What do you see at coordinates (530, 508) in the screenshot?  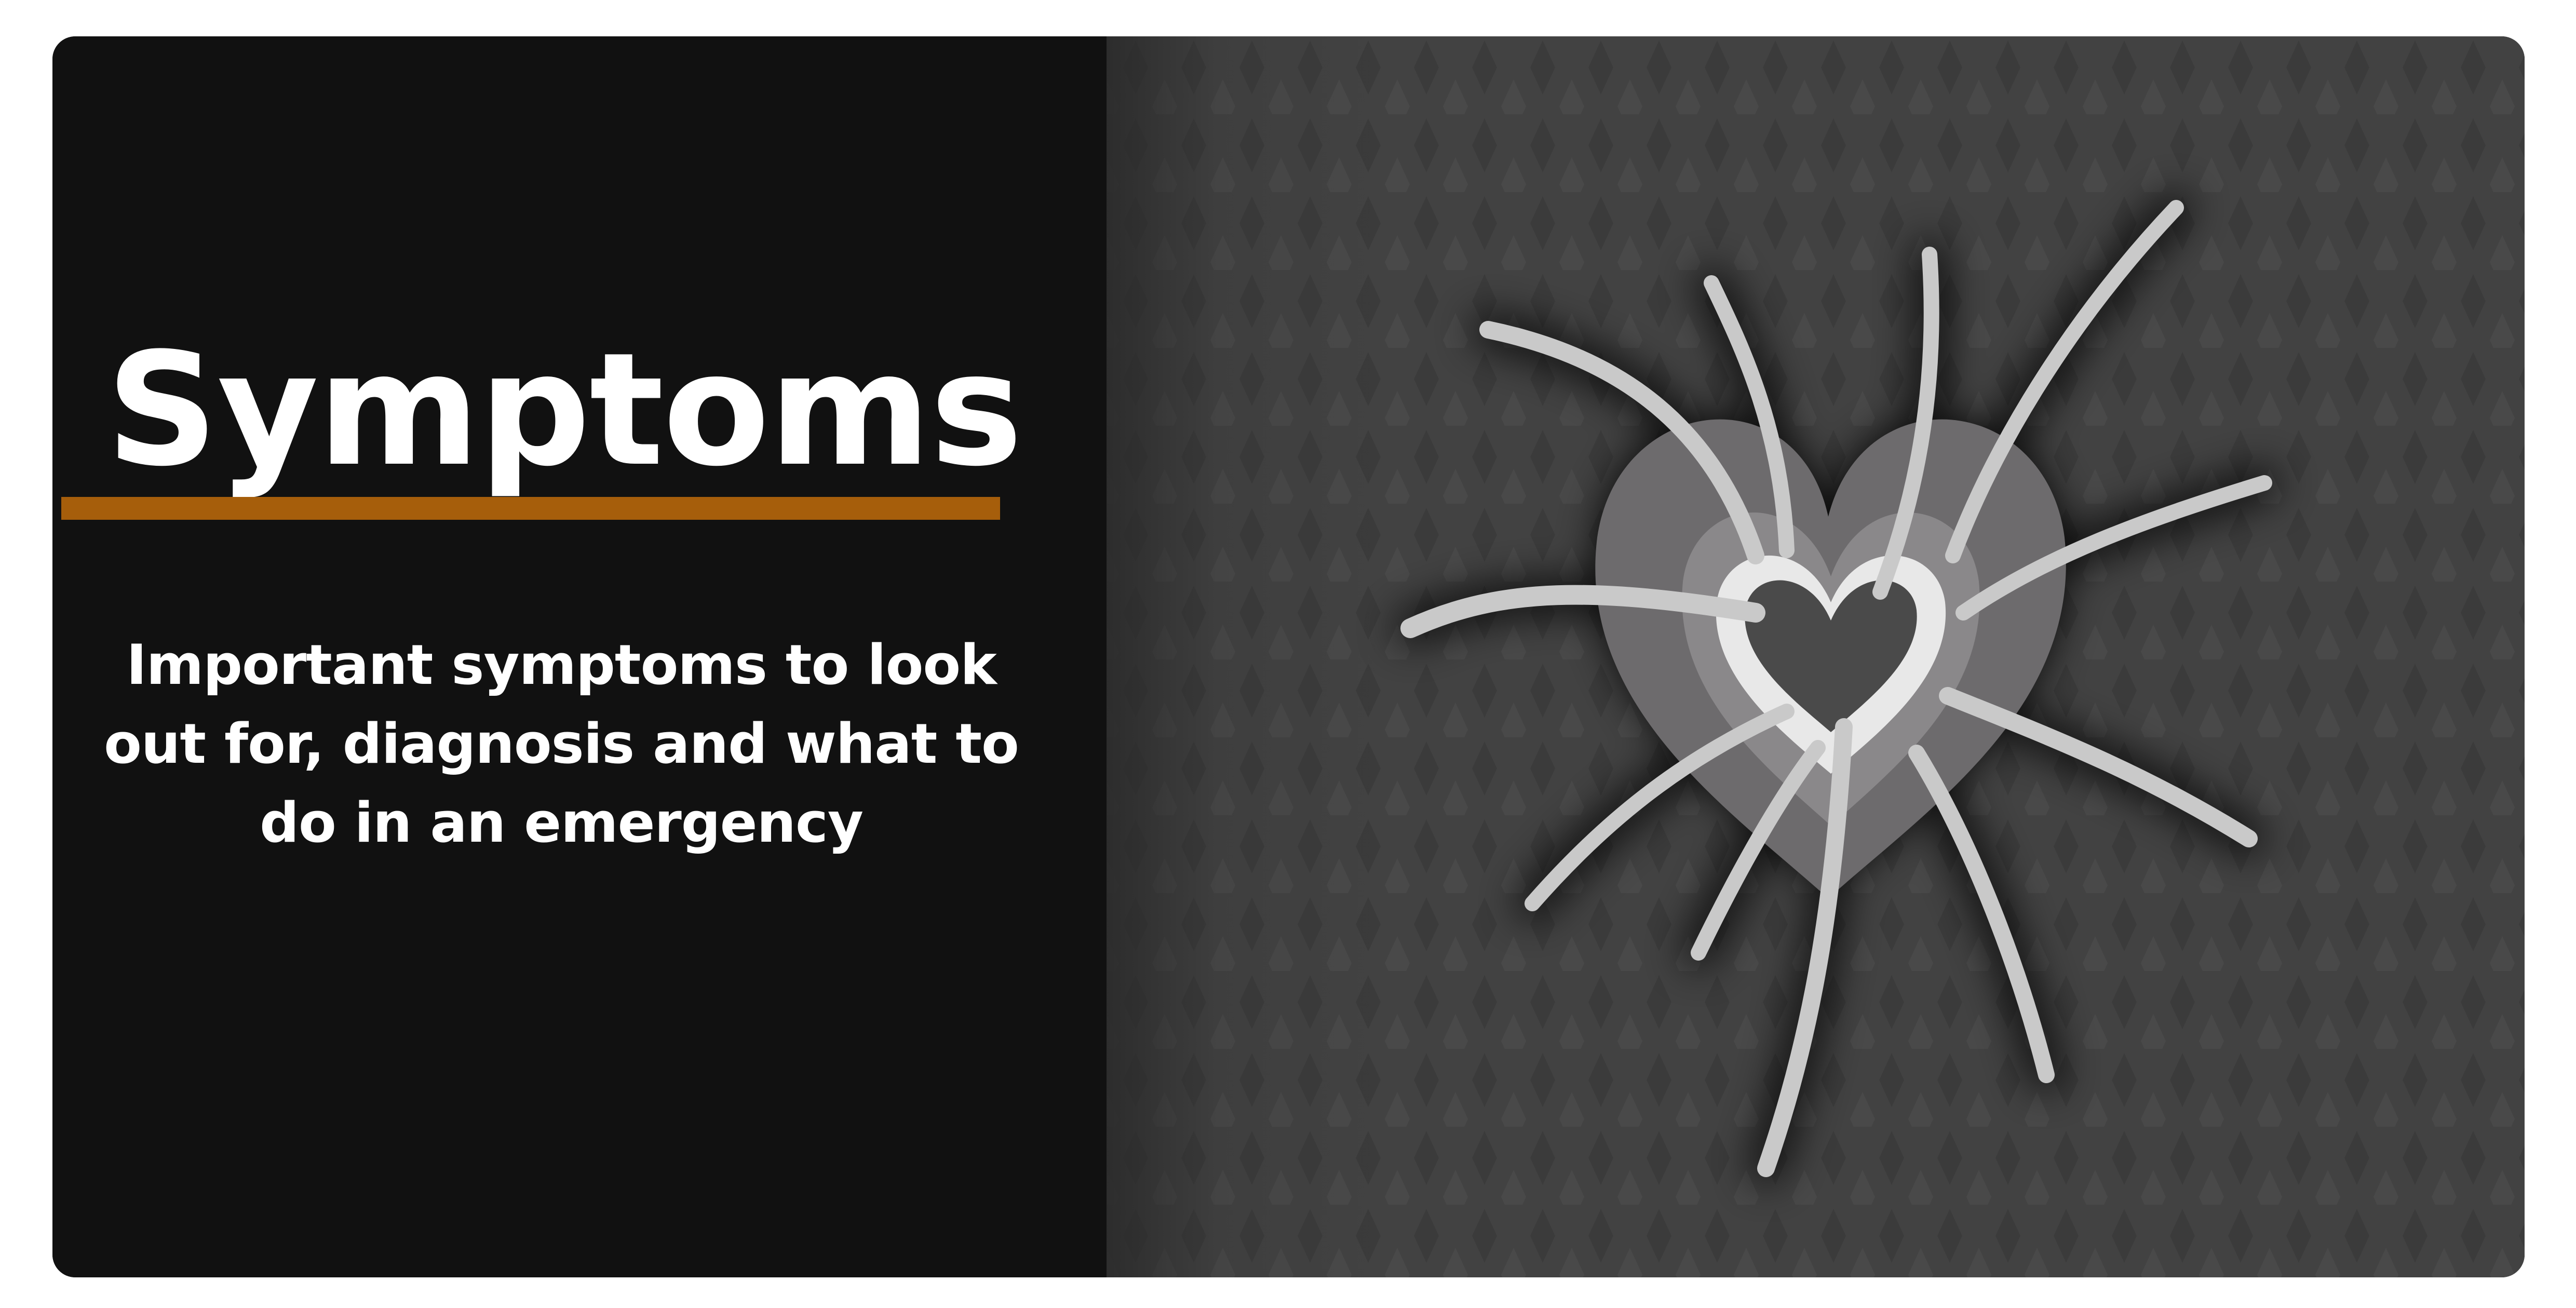 I see `title-underline` at bounding box center [530, 508].